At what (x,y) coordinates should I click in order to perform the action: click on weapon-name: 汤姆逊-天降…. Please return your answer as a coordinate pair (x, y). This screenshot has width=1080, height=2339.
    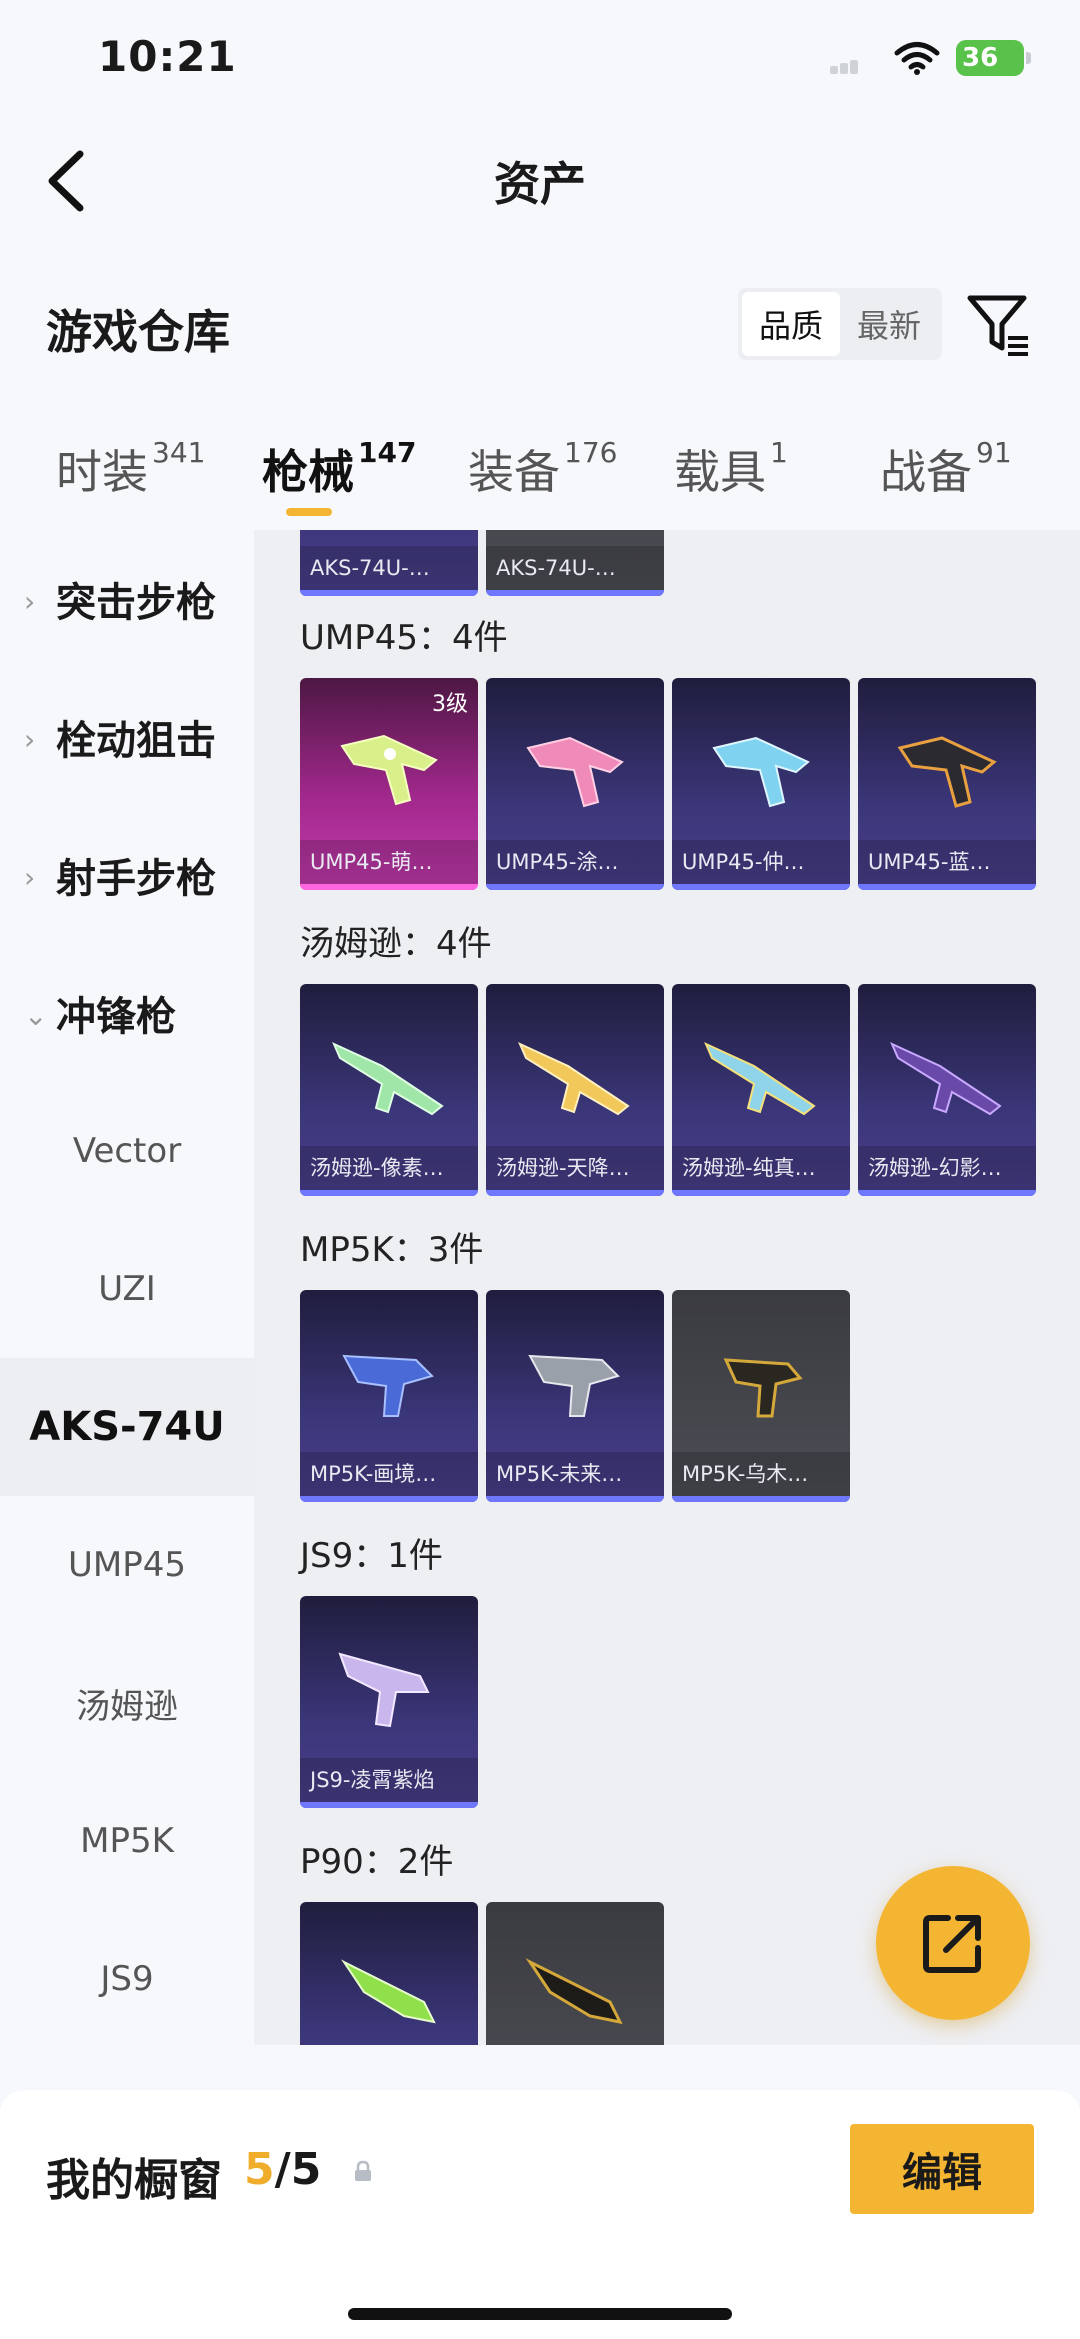
    Looking at the image, I should click on (575, 1168).